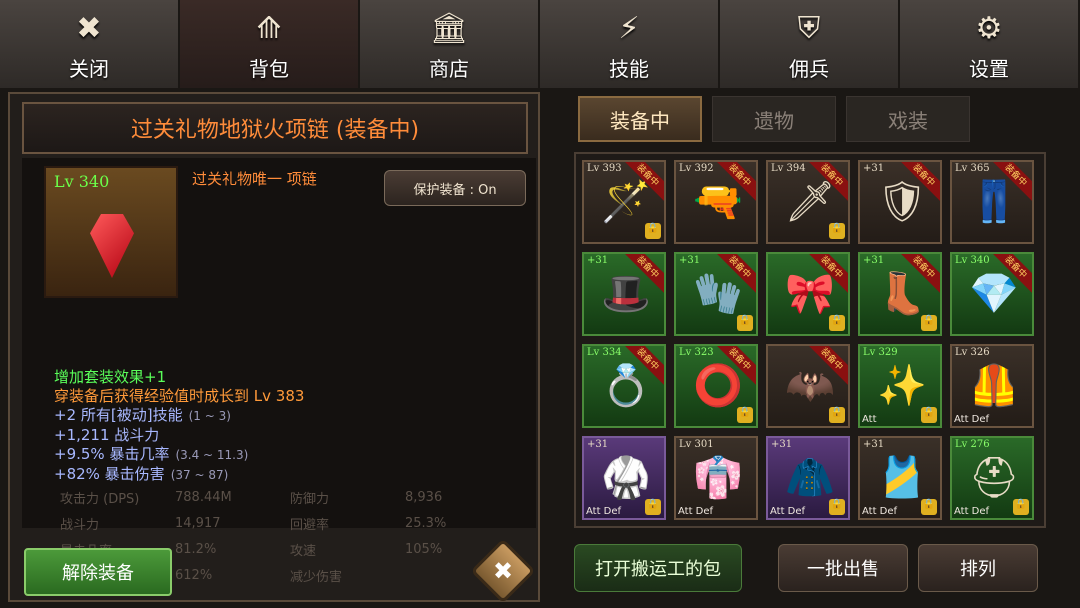  I want to click on equipment-item-icon: ⛑, so click(994, 478).